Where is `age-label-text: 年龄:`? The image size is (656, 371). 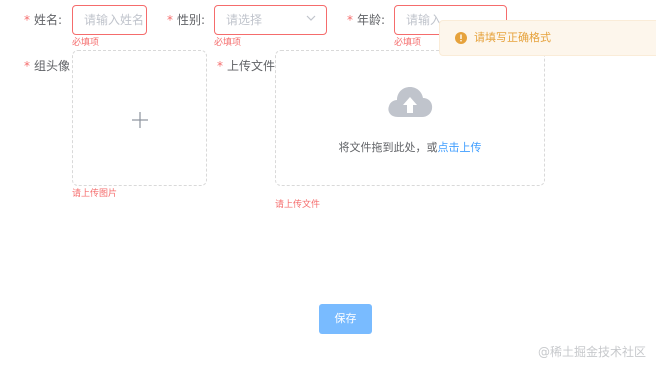 age-label-text: 年龄: is located at coordinates (371, 20).